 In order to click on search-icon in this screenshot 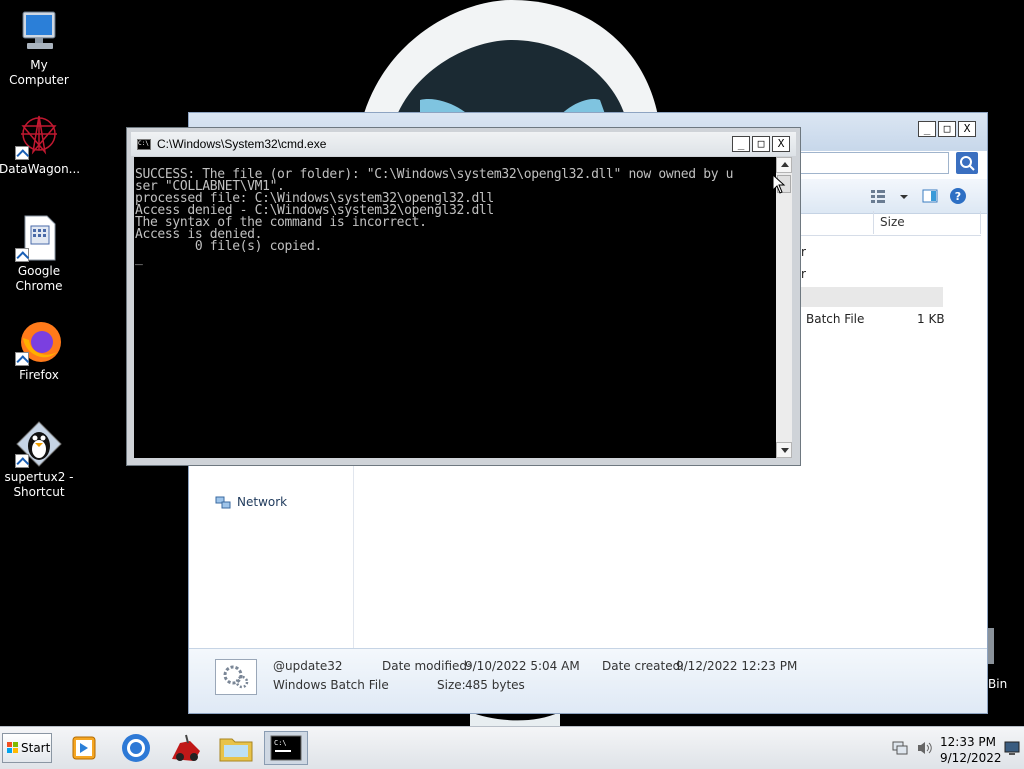, I will do `click(967, 163)`.